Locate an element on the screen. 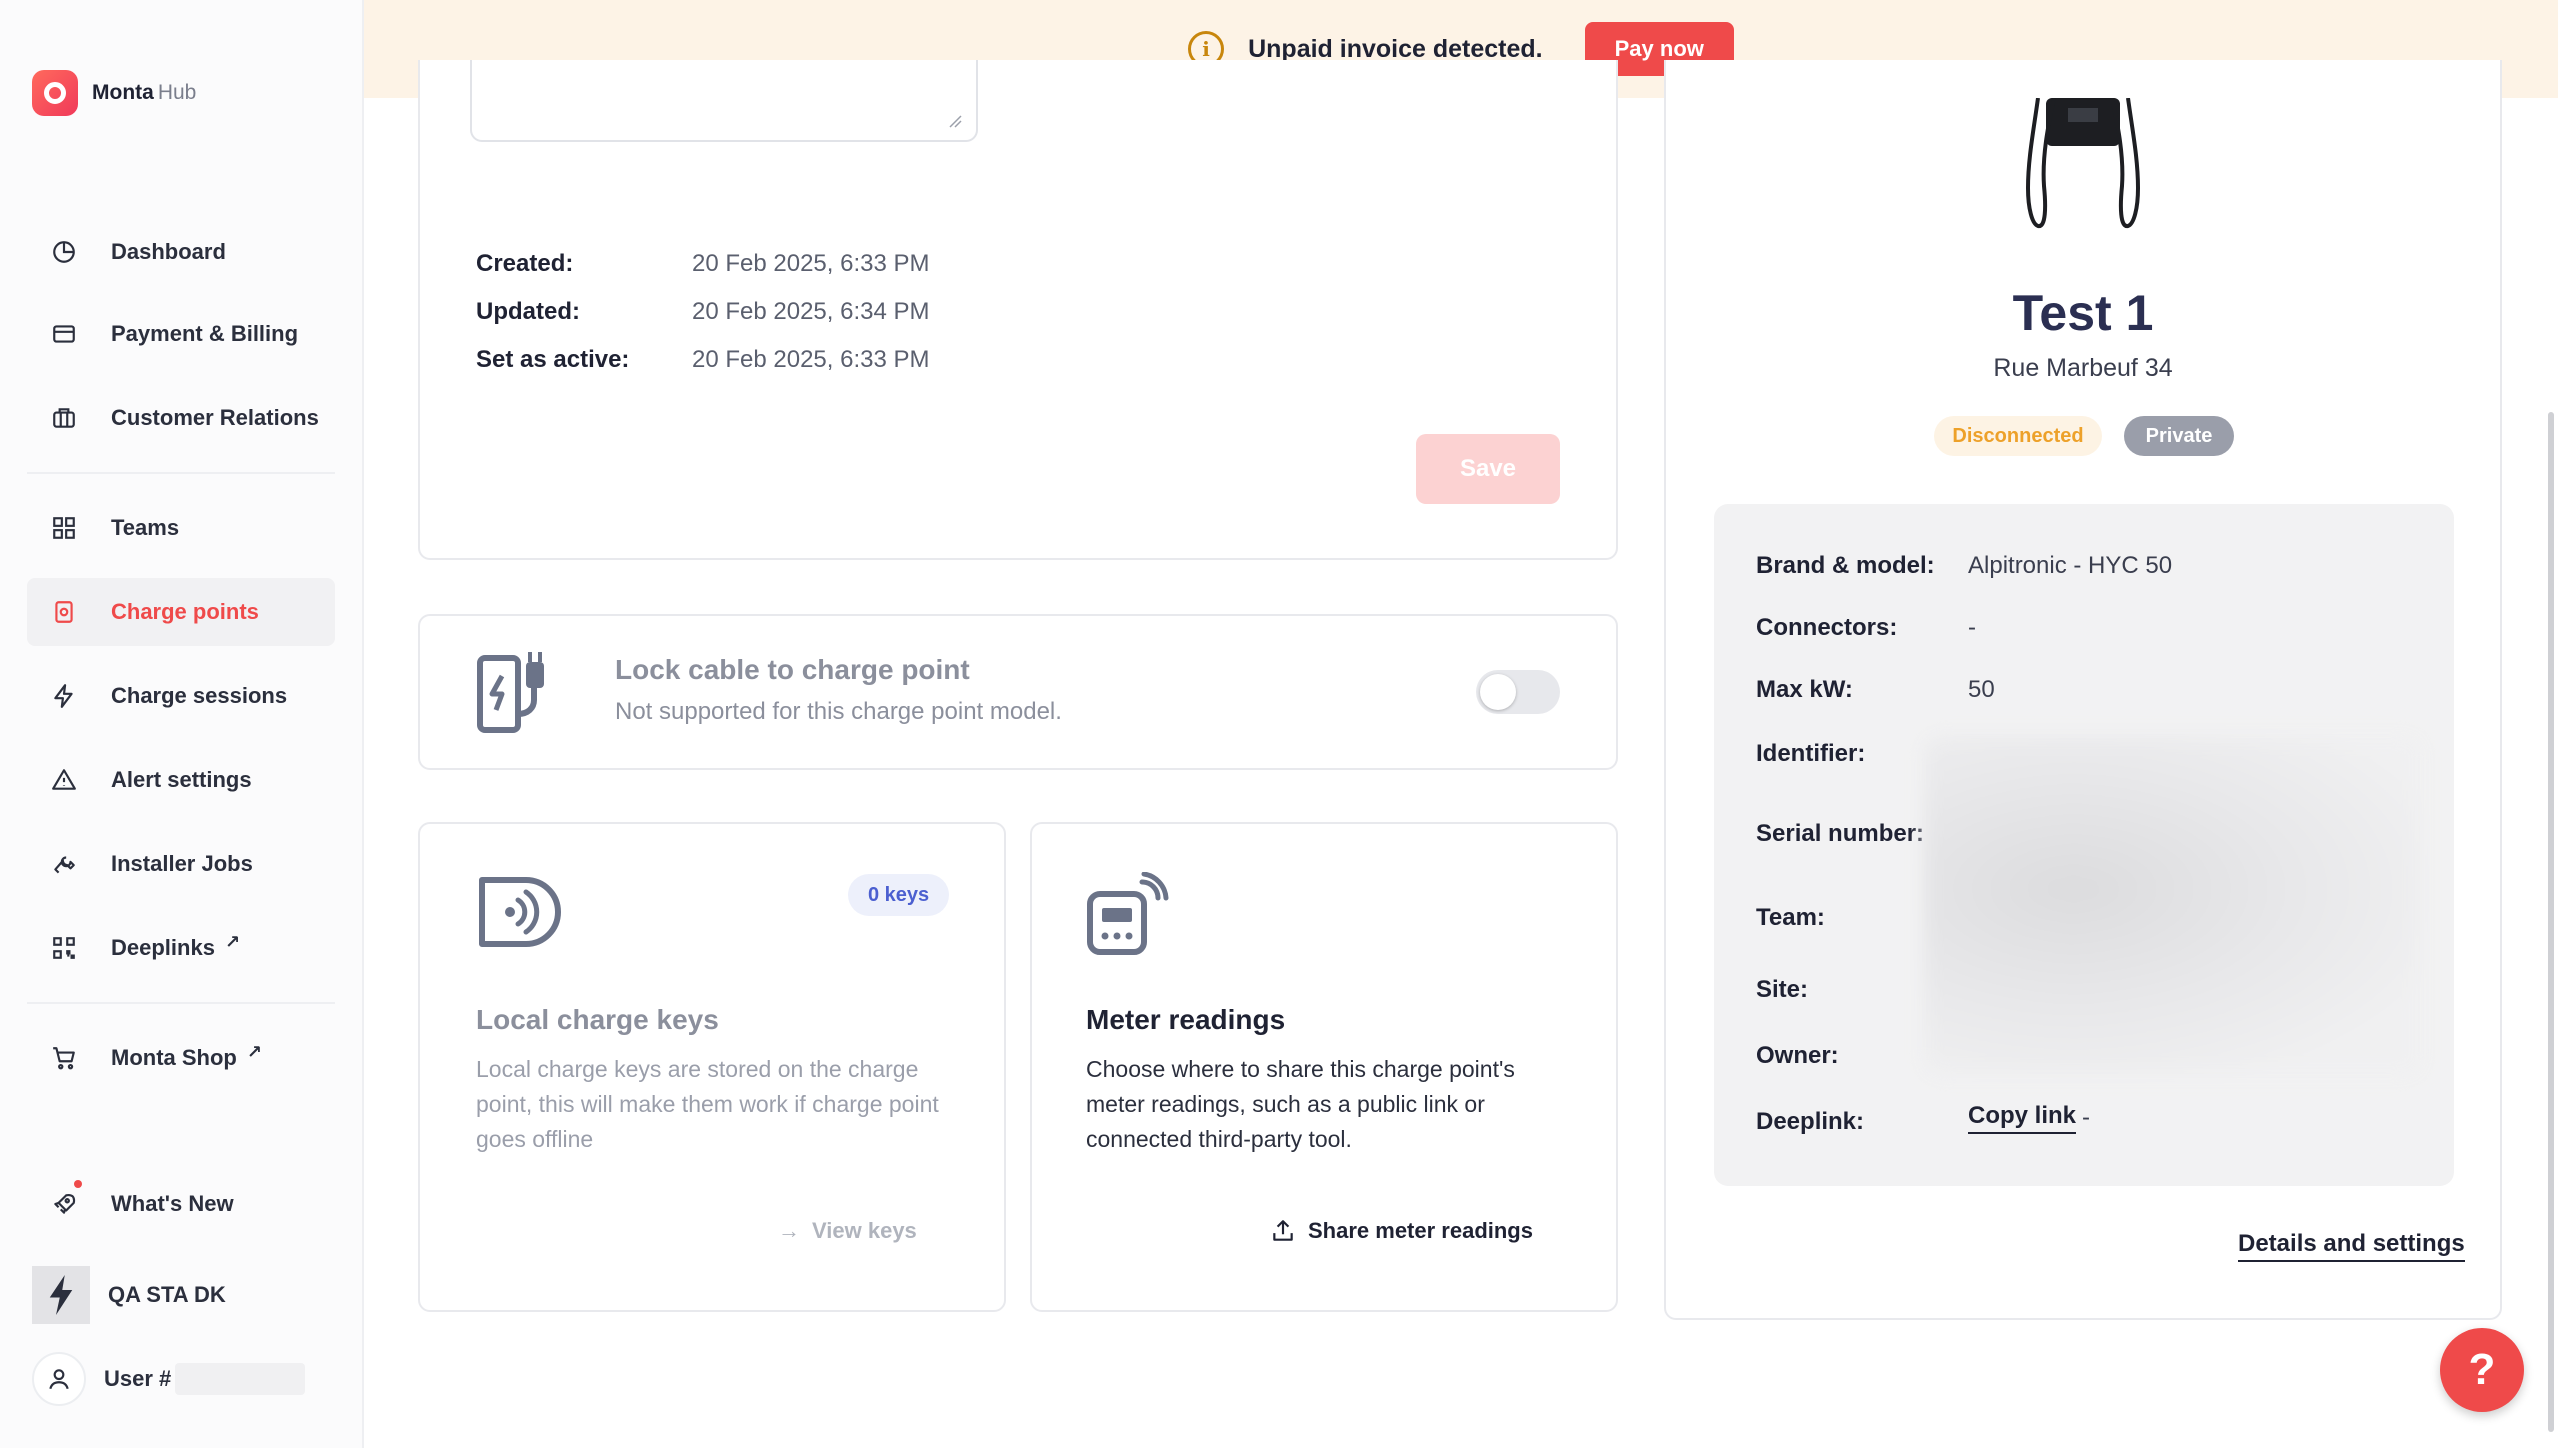  sidebar-item-deeplinks: Deeplinks ↗ is located at coordinates (181, 948).